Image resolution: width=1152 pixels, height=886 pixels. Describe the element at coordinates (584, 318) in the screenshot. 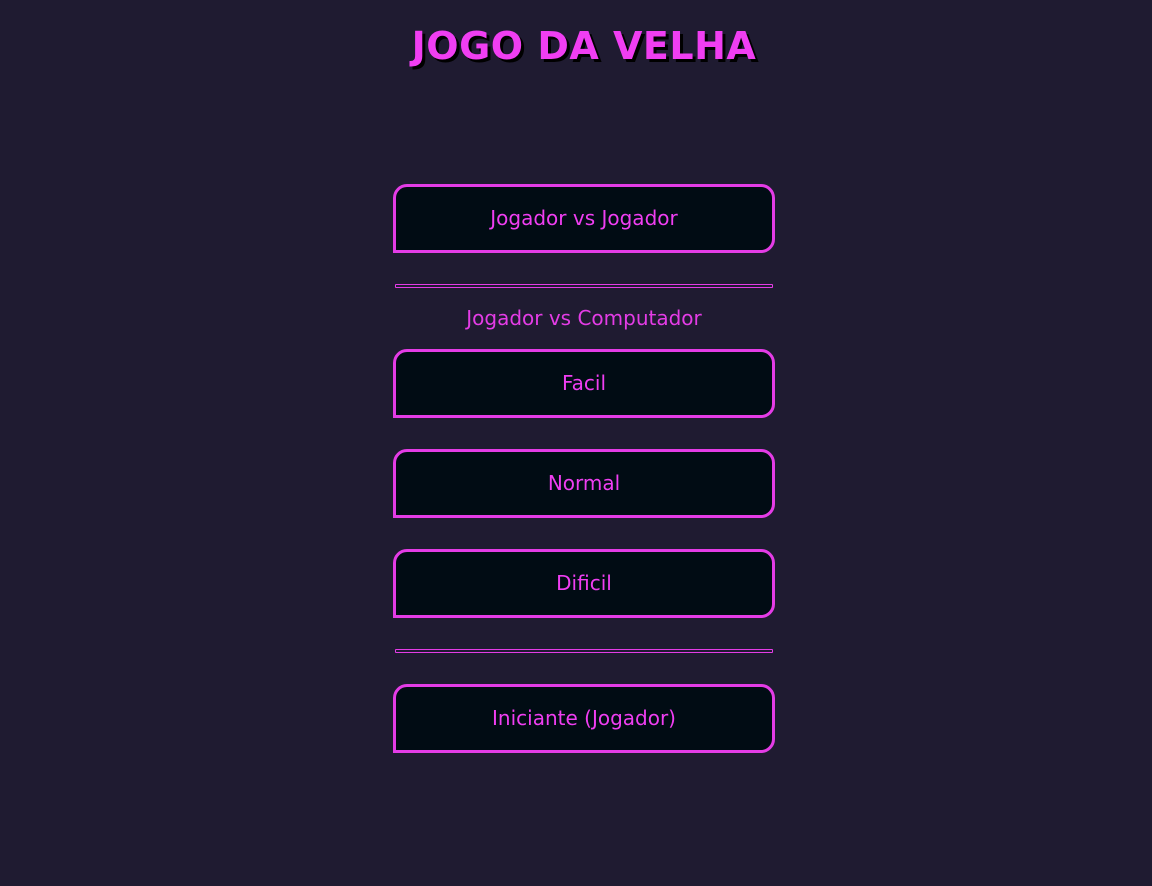

I see `player-vs-computer-label: Jogador vs Computador` at that location.